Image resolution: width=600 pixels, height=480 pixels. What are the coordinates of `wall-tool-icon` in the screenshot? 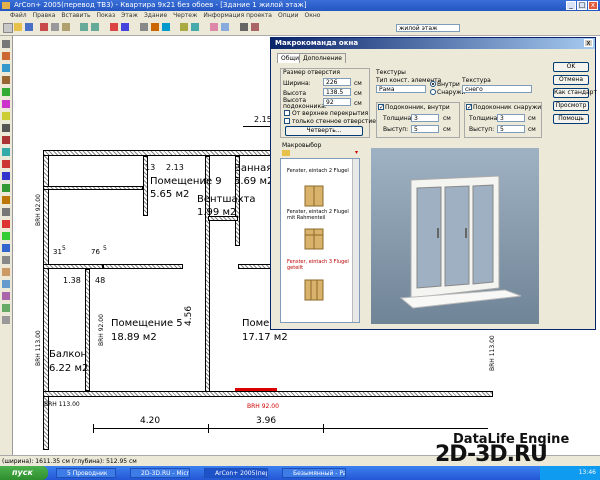 It's located at (155, 27).